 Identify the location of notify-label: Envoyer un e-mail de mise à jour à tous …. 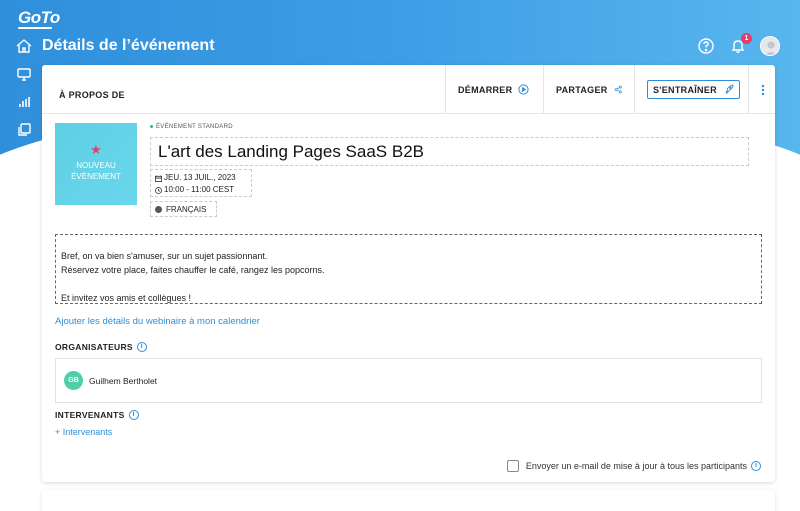
(636, 466).